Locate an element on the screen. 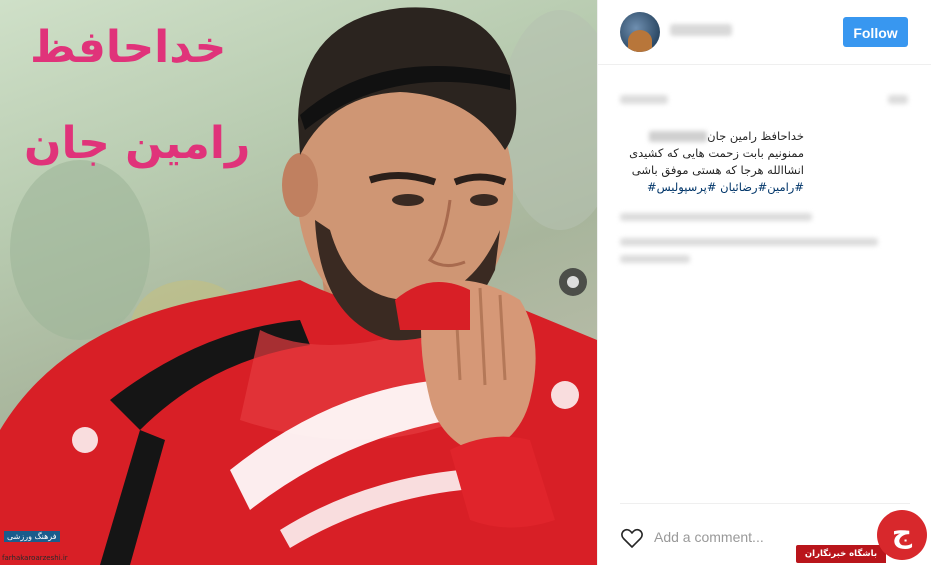  caption-username-blurred is located at coordinates (678, 136).